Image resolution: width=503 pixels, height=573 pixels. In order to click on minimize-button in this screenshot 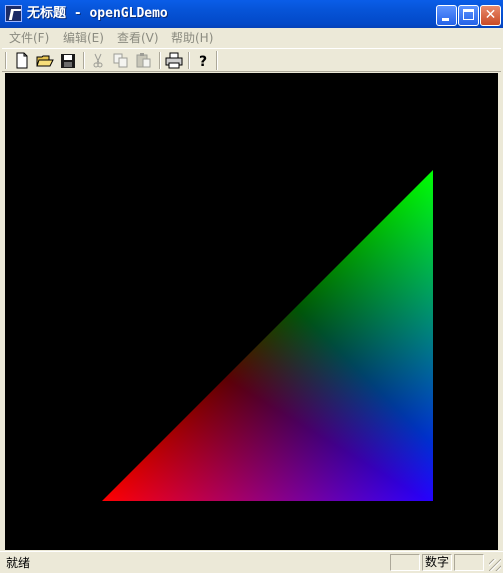, I will do `click(446, 15)`.